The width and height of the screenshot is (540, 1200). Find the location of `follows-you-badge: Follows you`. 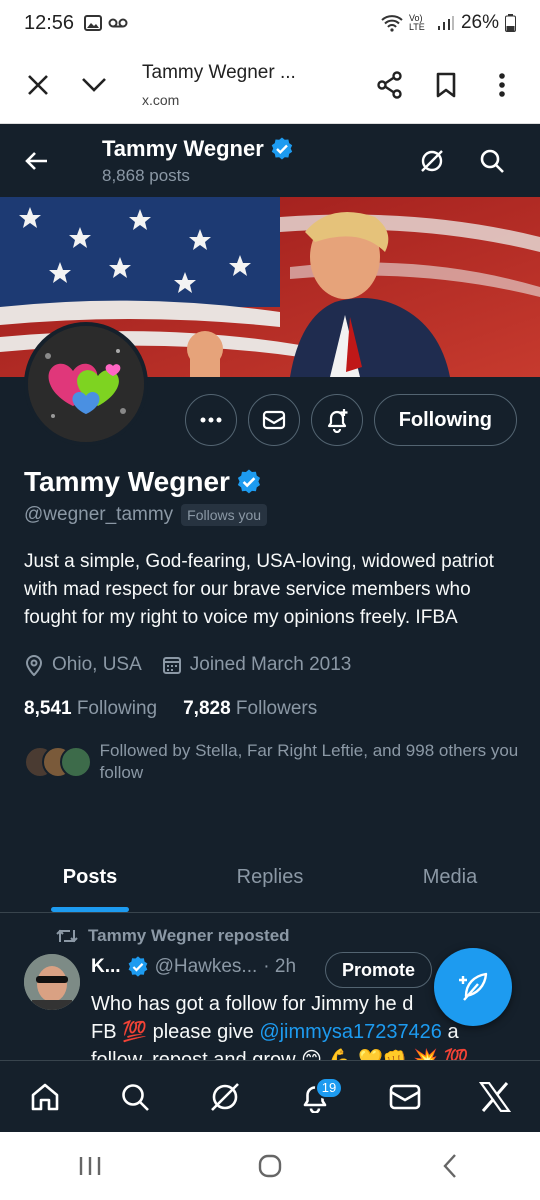

follows-you-badge: Follows you is located at coordinates (224, 515).